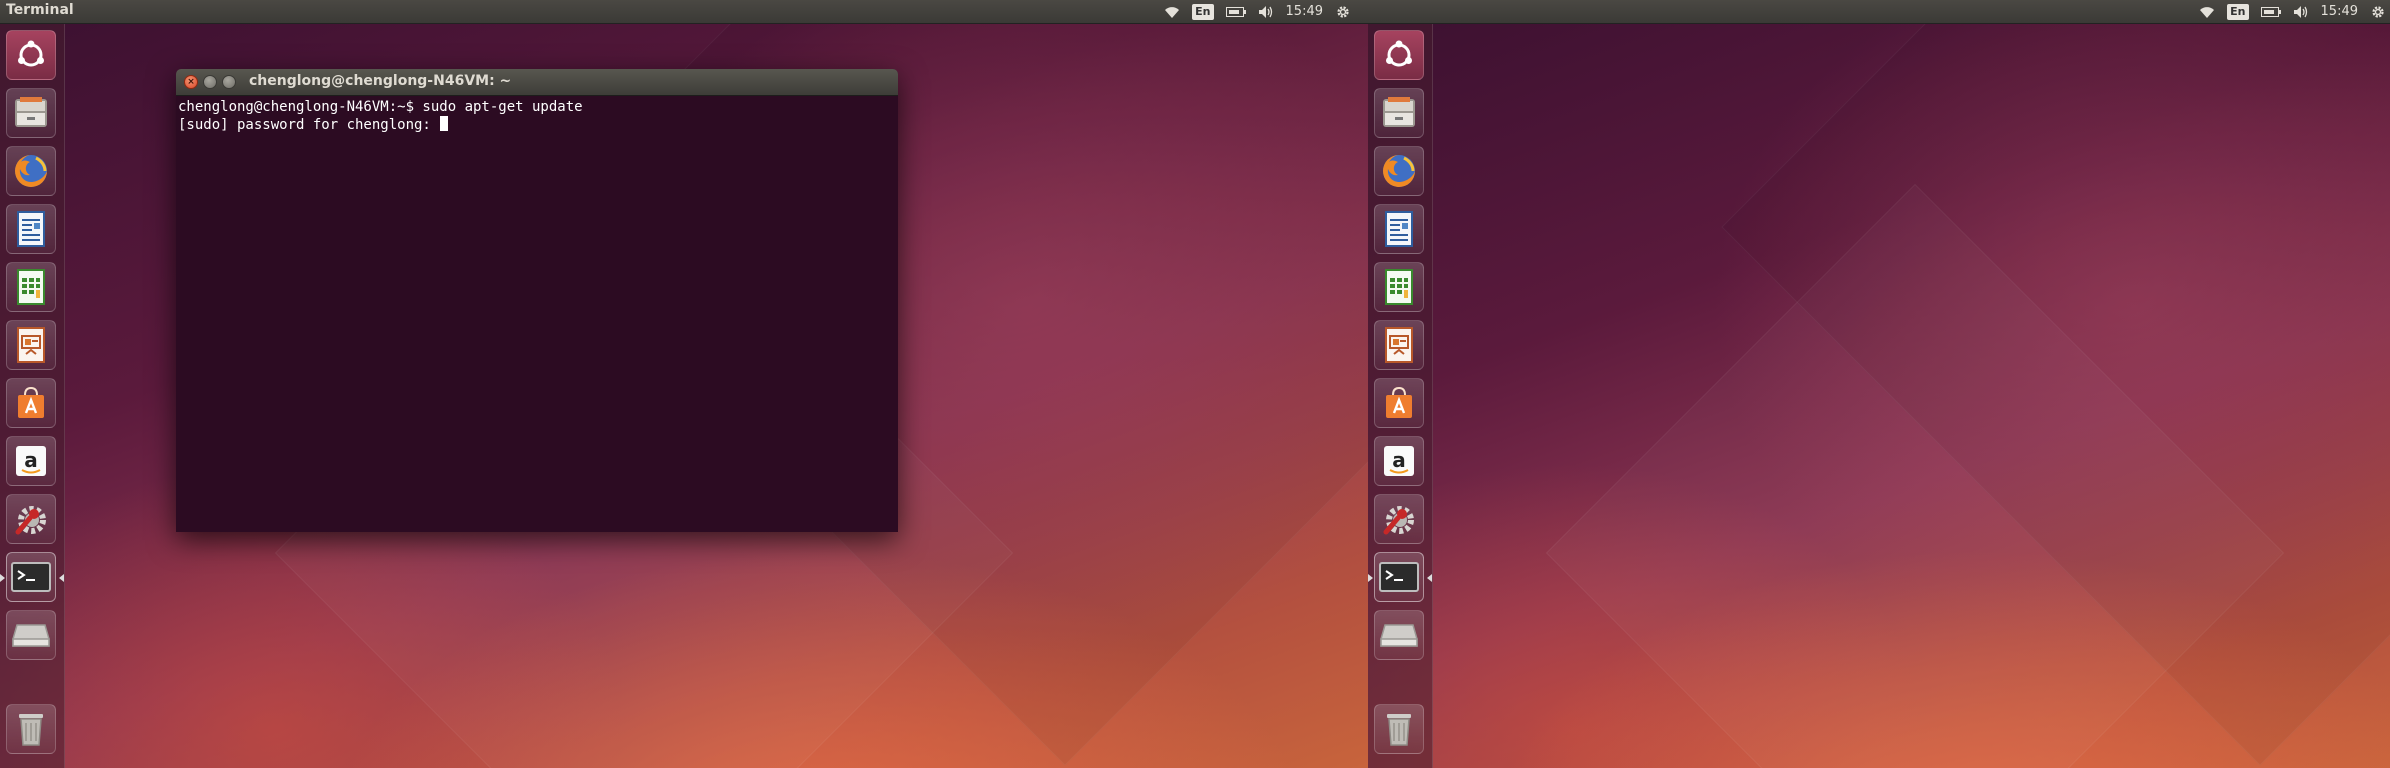 This screenshot has height=768, width=2390. What do you see at coordinates (309, 125) in the screenshot?
I see `terminal-line: [sudo] password for chenglong:` at bounding box center [309, 125].